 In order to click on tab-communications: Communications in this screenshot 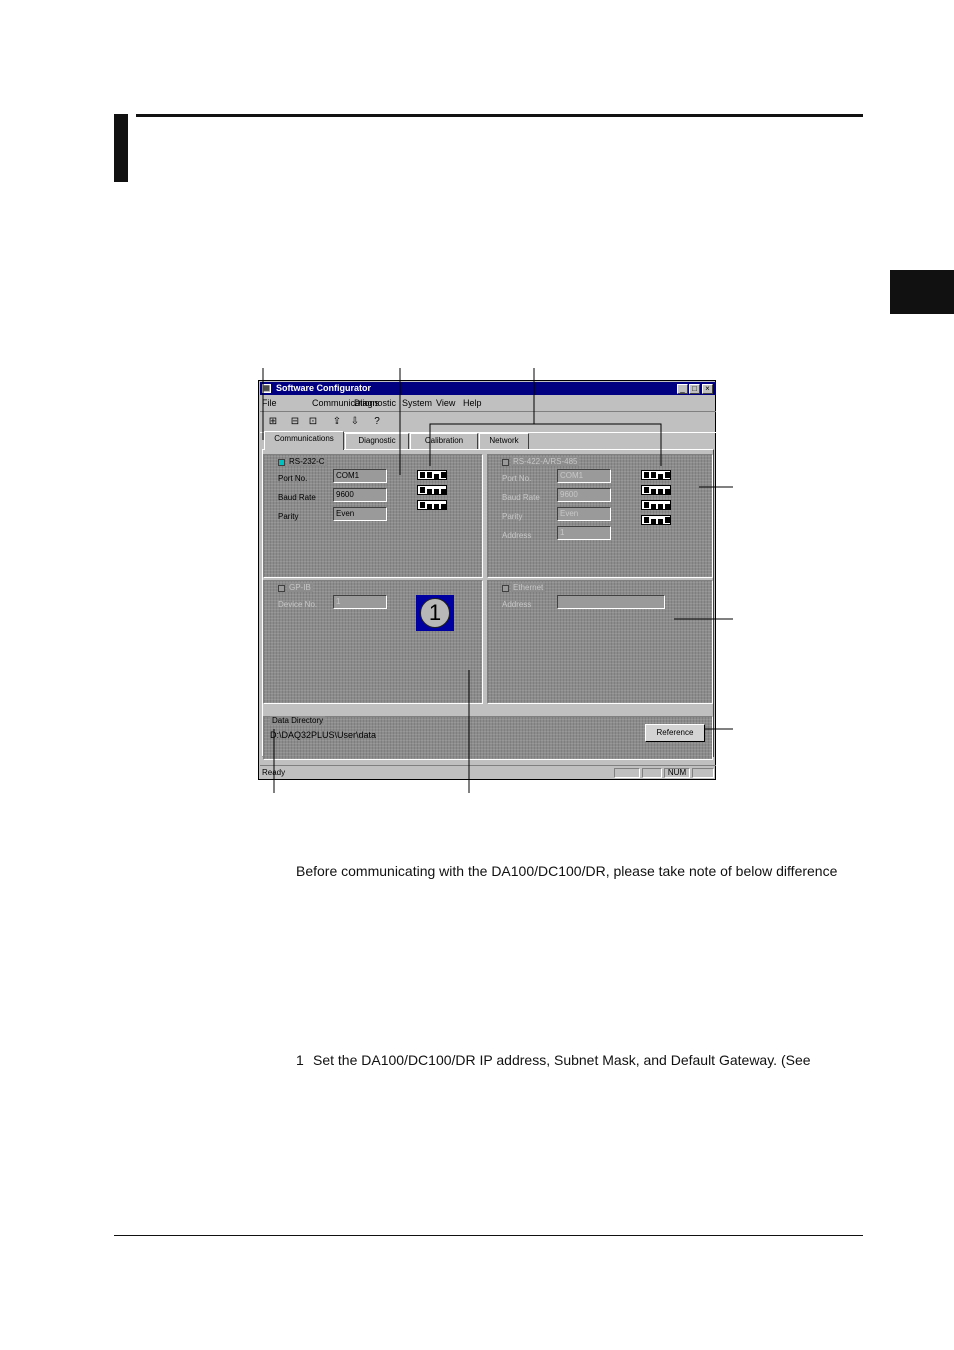, I will do `click(304, 440)`.